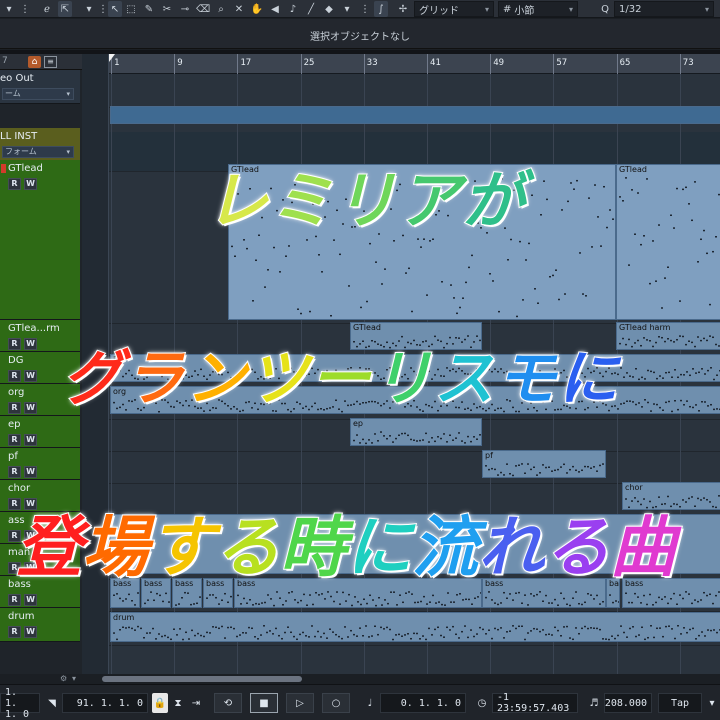  I want to click on eraser-tool-icon: ⌫, so click(203, 9).